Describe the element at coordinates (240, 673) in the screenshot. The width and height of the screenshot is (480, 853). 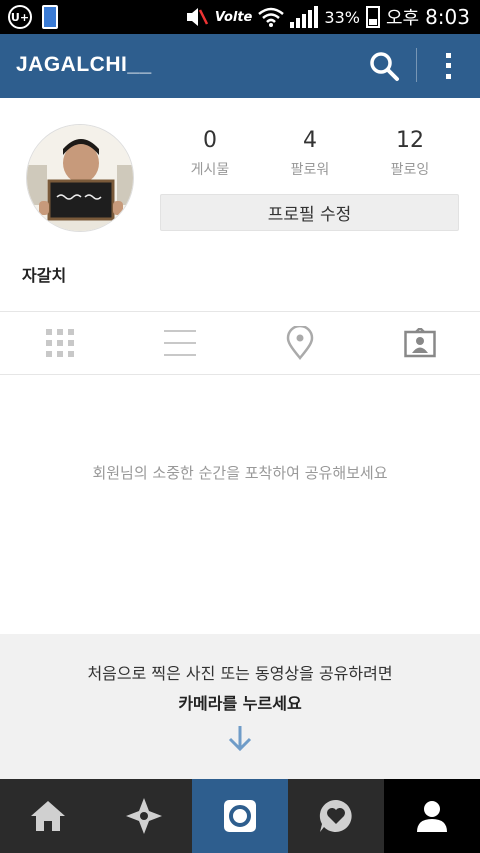
I see `camera-prompt-line1: 처음으로 찍은 사진 또는 동영상을 공유하려면` at that location.